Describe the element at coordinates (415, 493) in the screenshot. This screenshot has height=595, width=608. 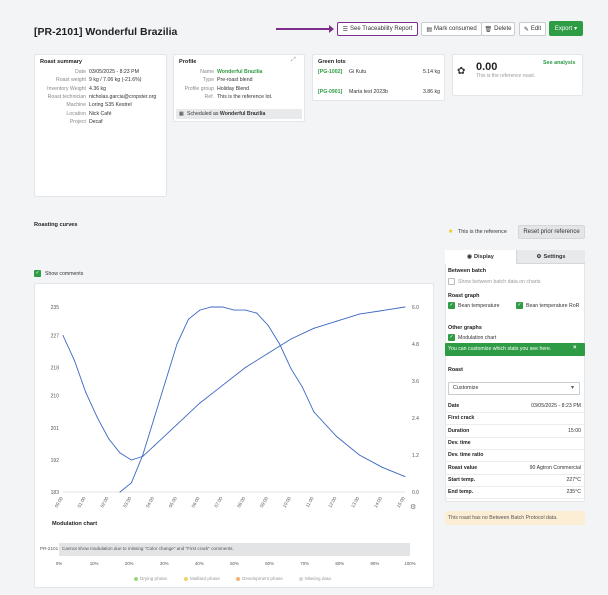
I see `y-right-tick-label: 0.0` at that location.